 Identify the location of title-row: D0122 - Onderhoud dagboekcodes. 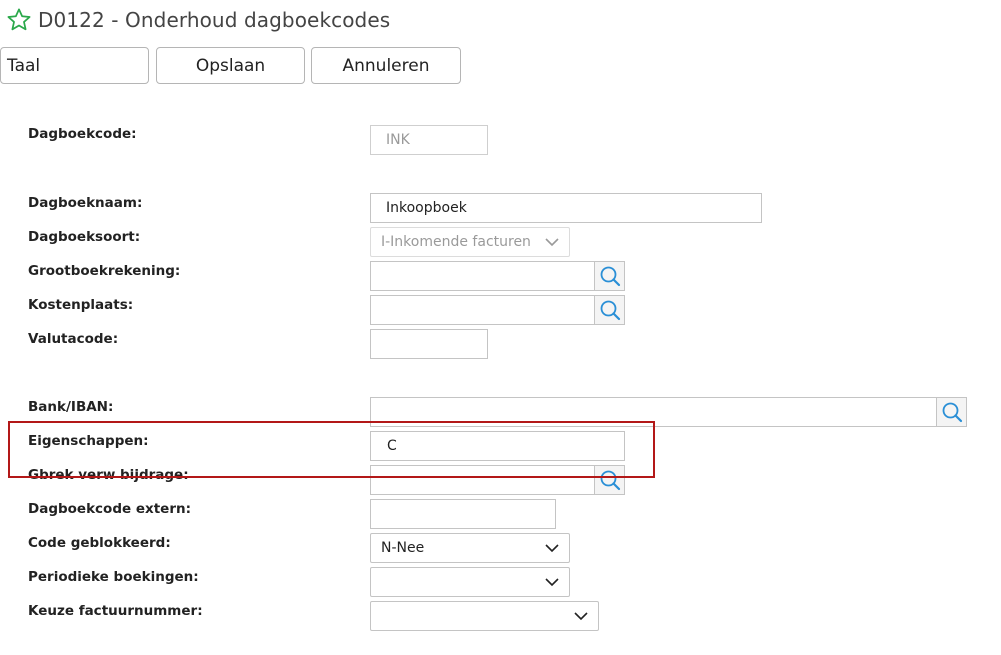
(198, 20).